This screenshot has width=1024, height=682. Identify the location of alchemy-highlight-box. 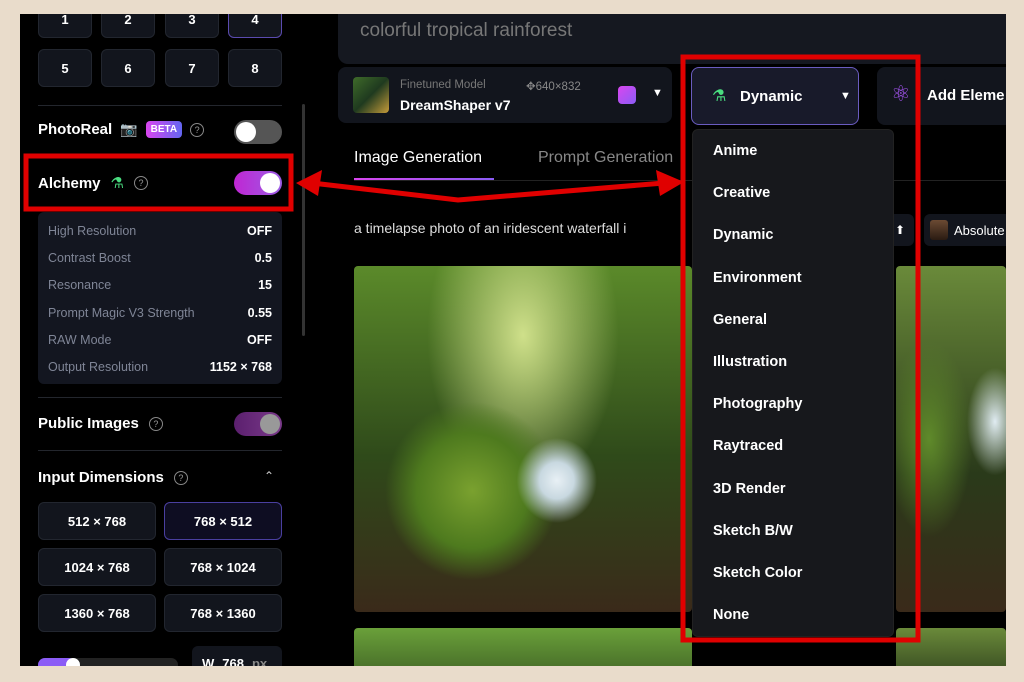
(158, 182).